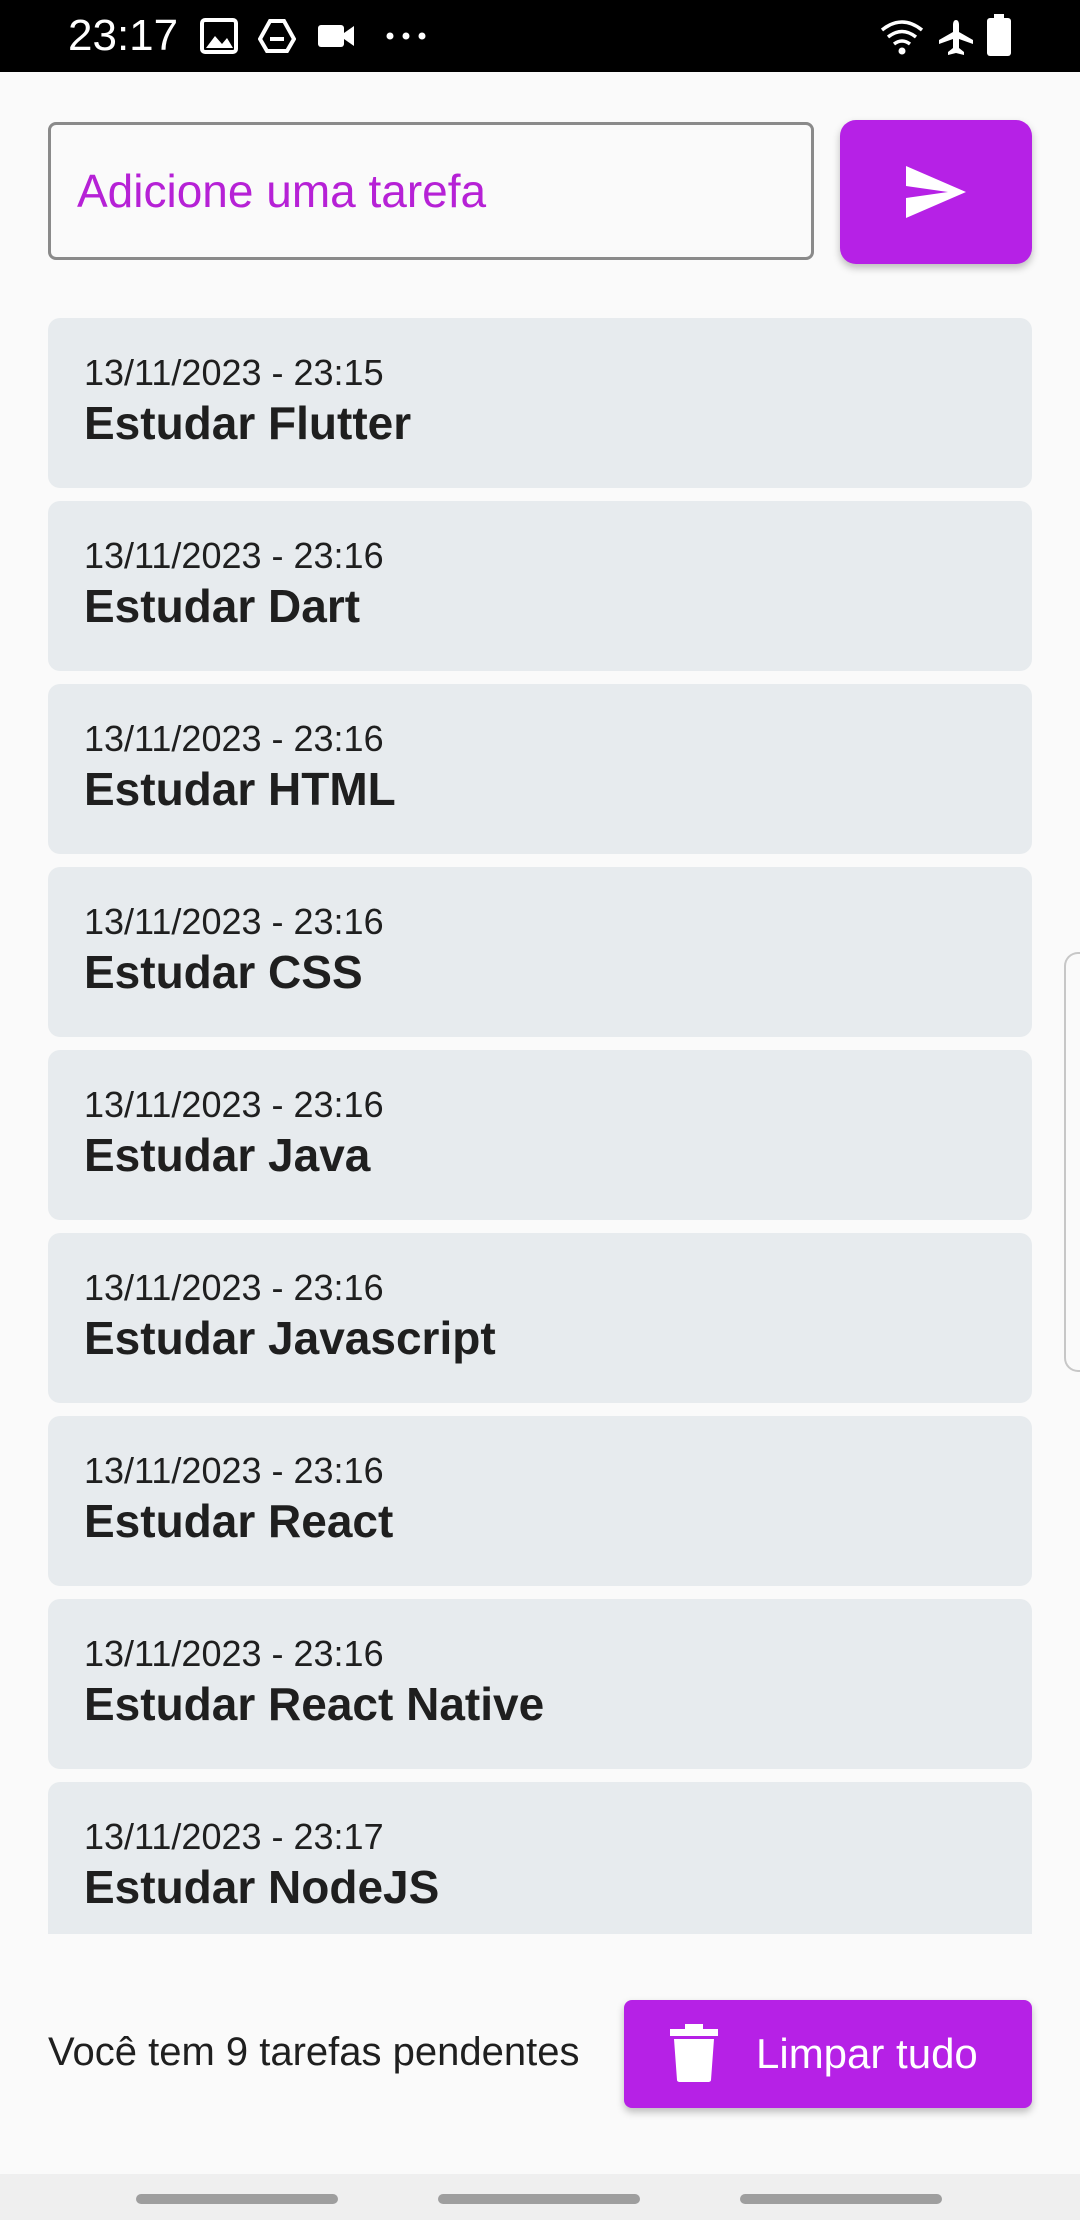  Describe the element at coordinates (219, 36) in the screenshot. I see `image-icon` at that location.